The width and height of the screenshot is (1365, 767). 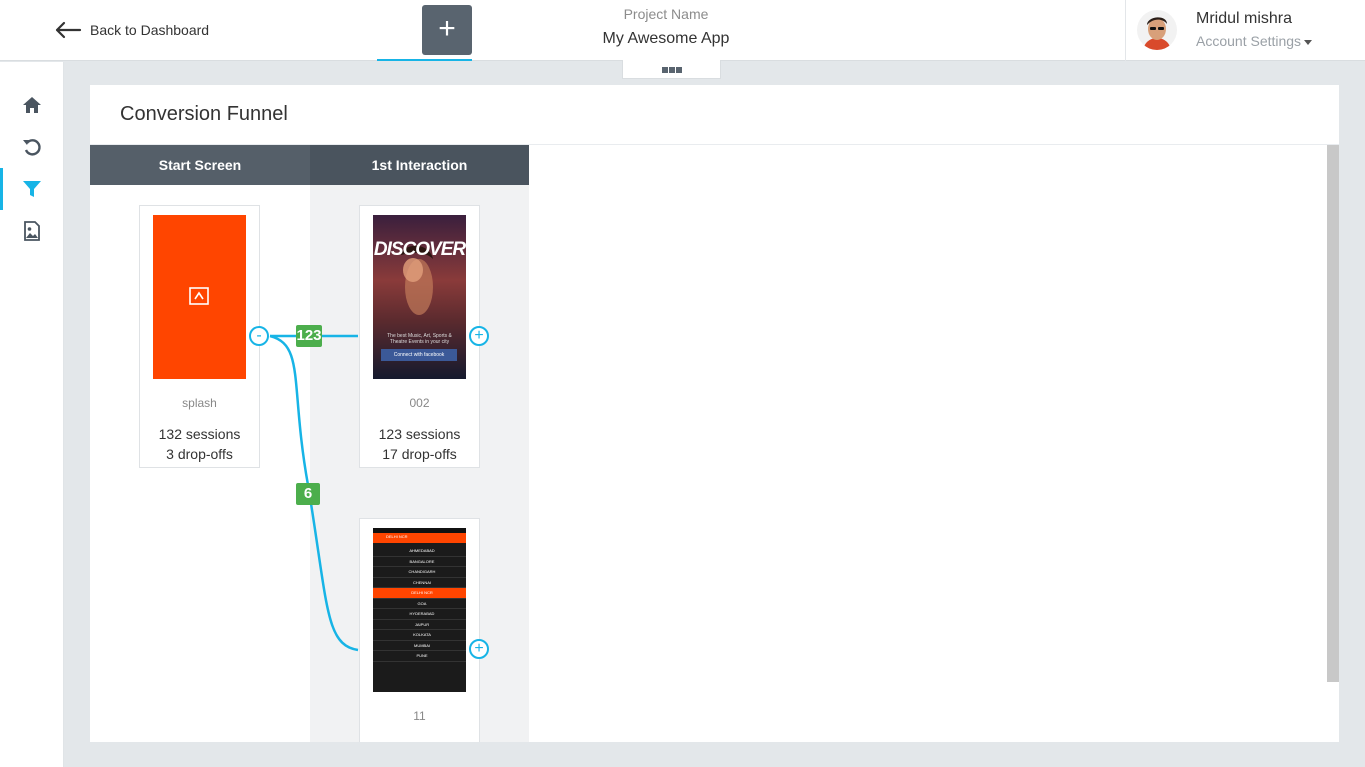 What do you see at coordinates (200, 165) in the screenshot?
I see `column-header-start: Start Screen` at bounding box center [200, 165].